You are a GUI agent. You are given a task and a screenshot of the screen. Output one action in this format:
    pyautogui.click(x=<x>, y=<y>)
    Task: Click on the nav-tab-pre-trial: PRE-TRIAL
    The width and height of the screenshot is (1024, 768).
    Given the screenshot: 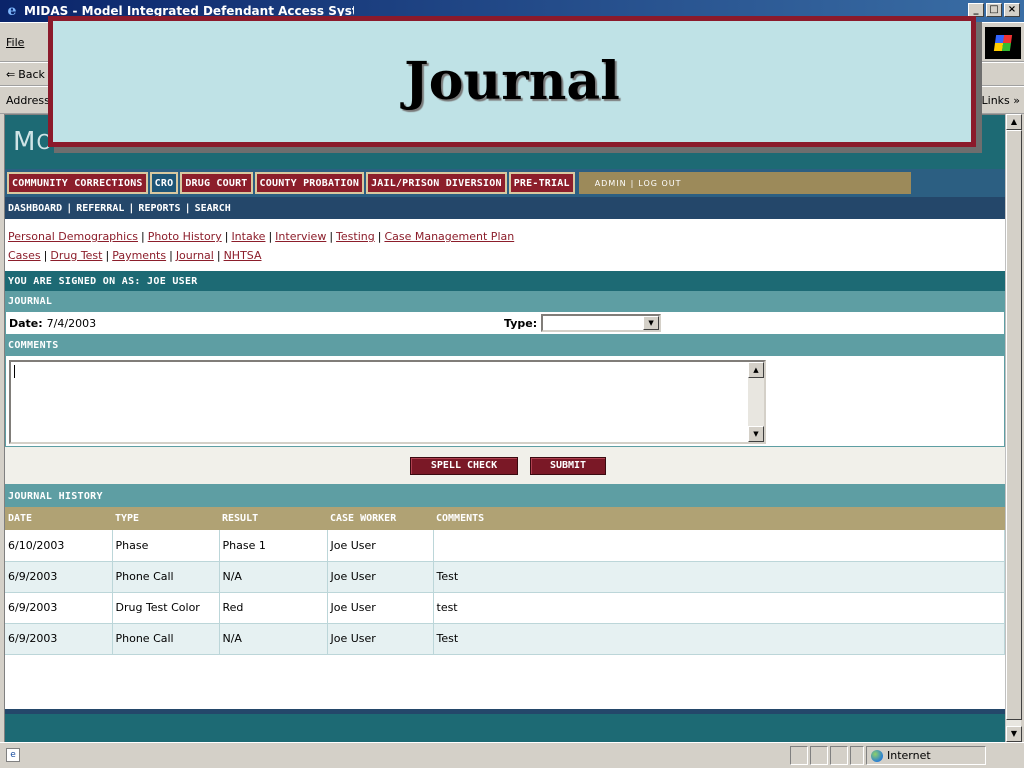 What is the action you would take?
    pyautogui.click(x=541, y=183)
    